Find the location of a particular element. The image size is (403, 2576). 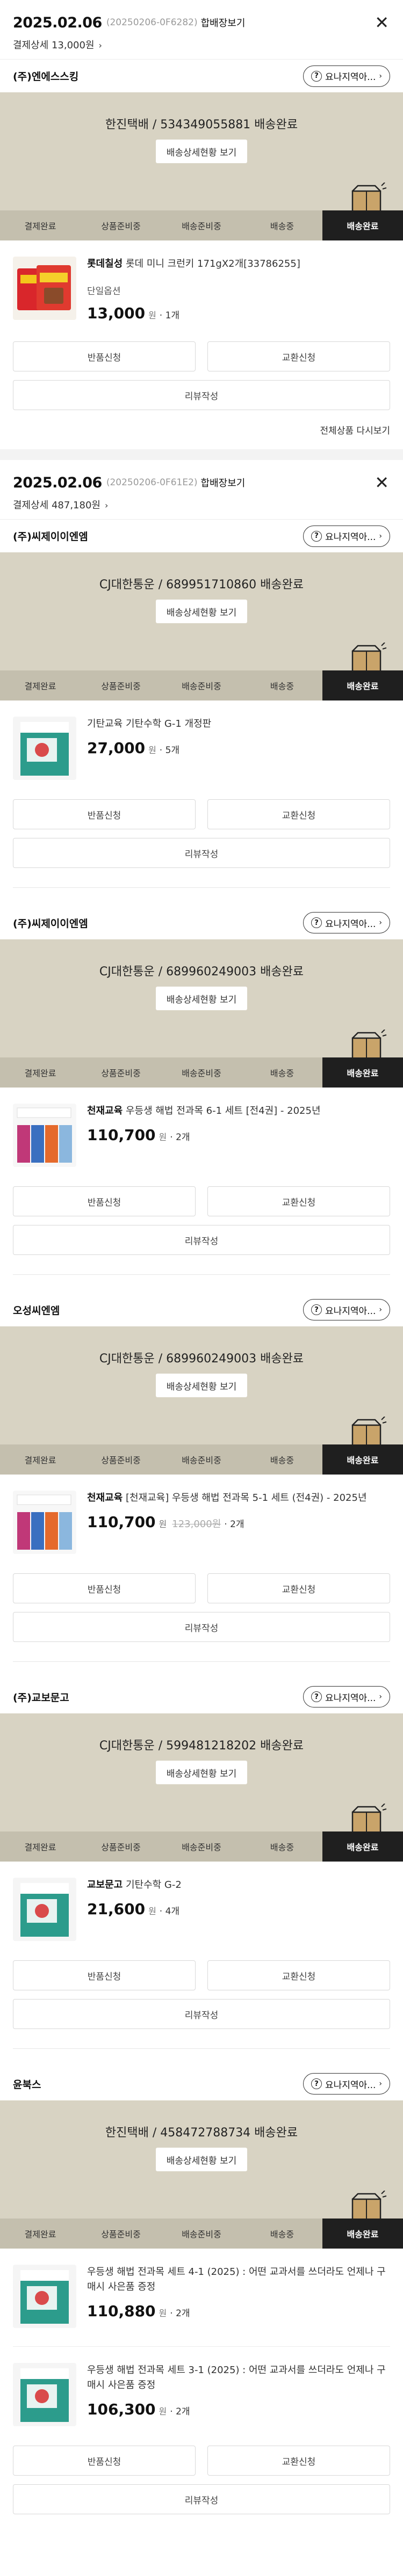

payment-detail-text: 결제상세 487,180원 is located at coordinates (56, 505).